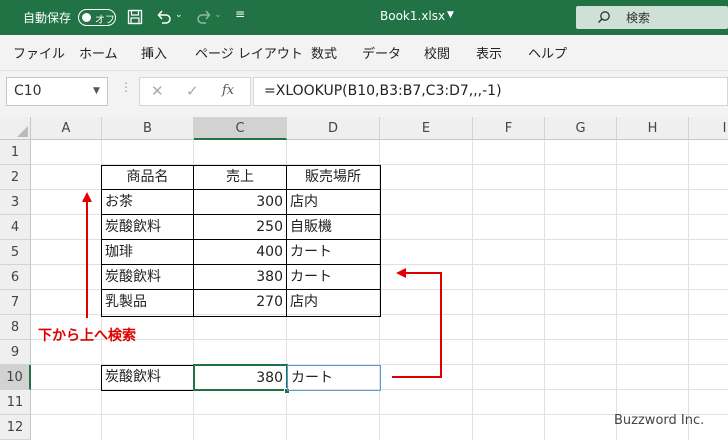 The image size is (728, 440). What do you see at coordinates (381, 52) in the screenshot?
I see `tab-data: データ` at bounding box center [381, 52].